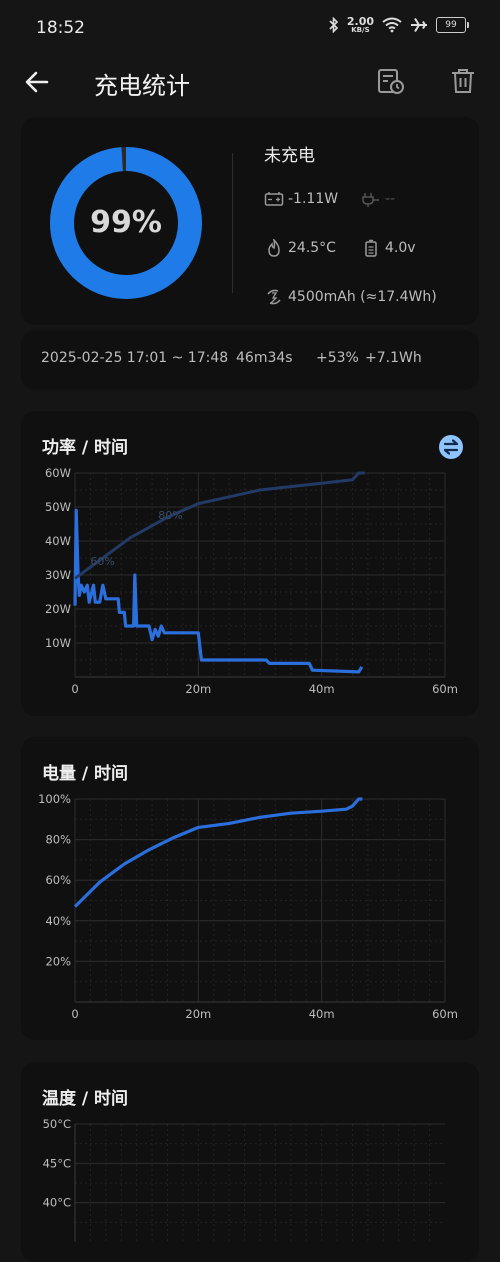 The height and width of the screenshot is (1262, 500). What do you see at coordinates (232, 223) in the screenshot?
I see `divider` at bounding box center [232, 223].